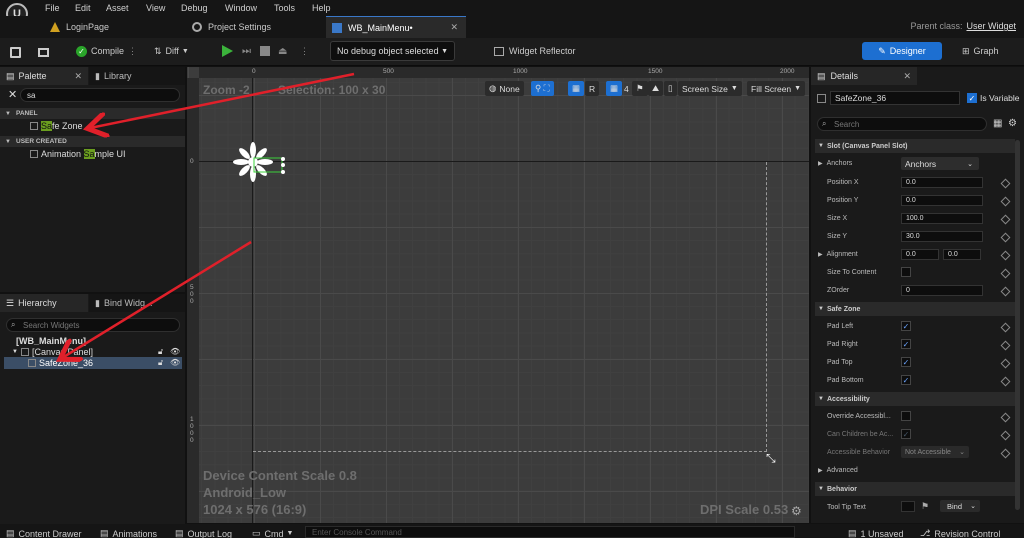 Image resolution: width=1024 pixels, height=538 pixels. Describe the element at coordinates (942, 290) in the screenshot. I see `zorder-input: 0` at that location.